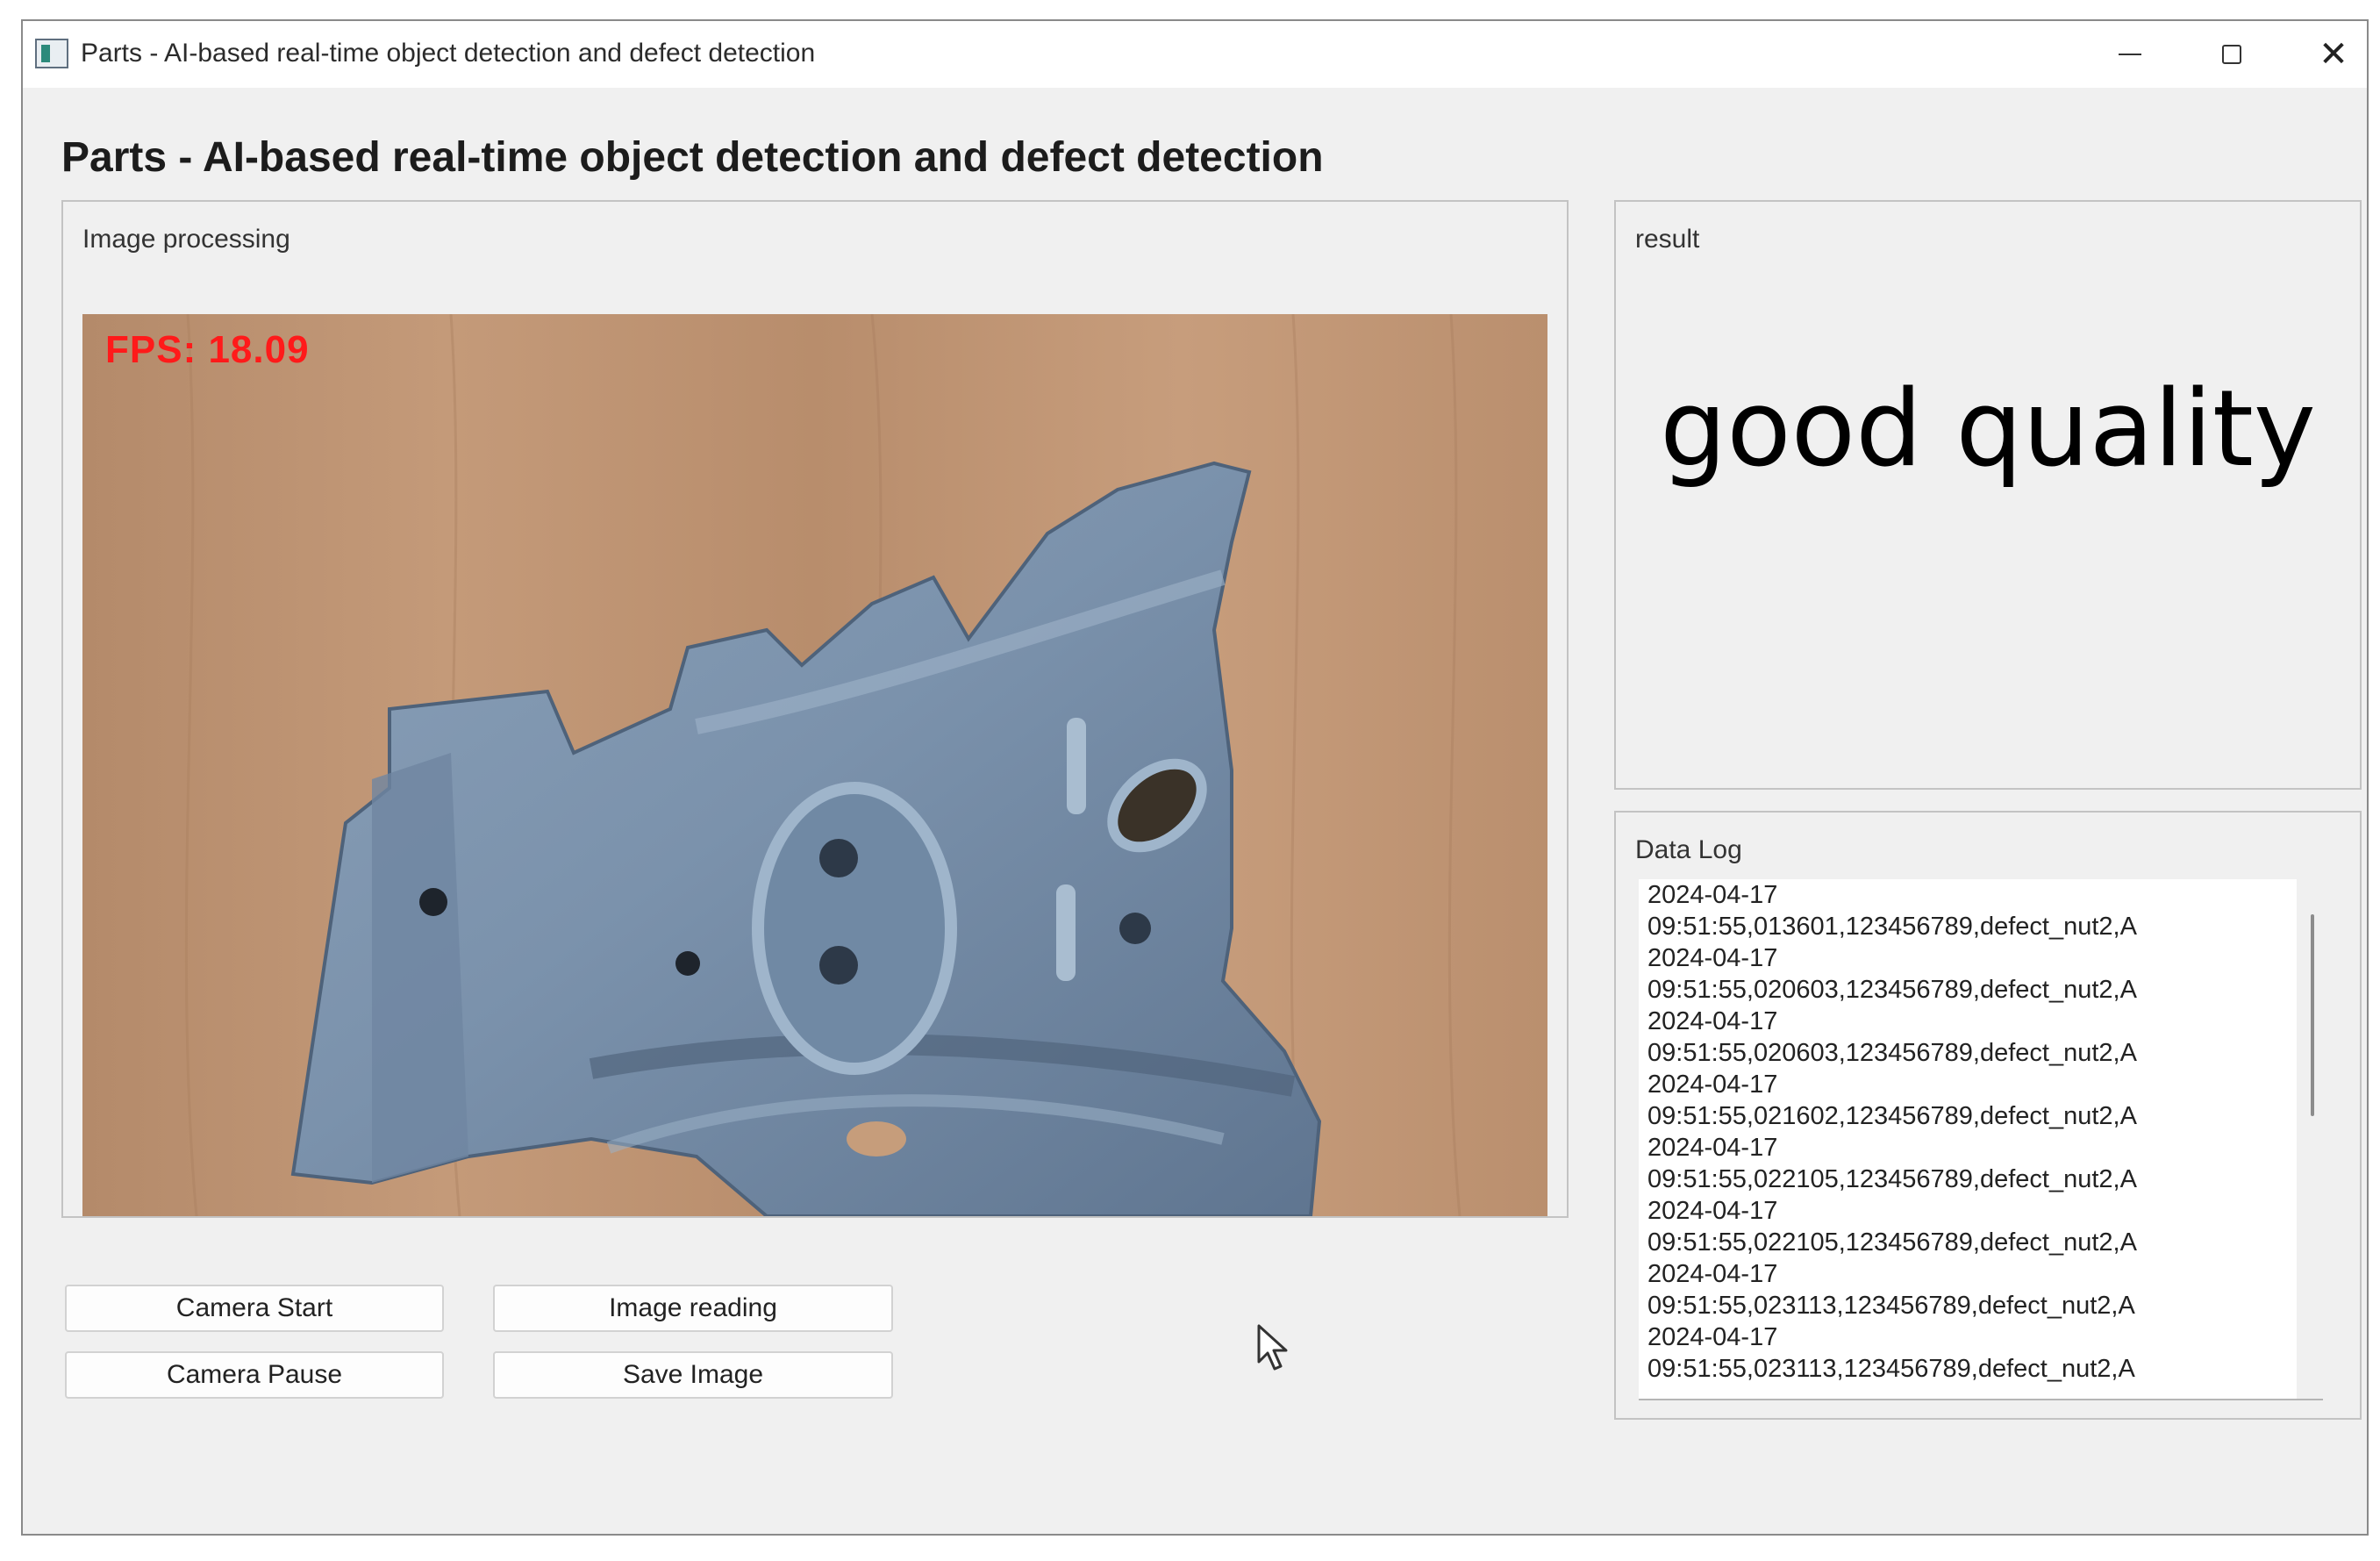 This screenshot has height=1561, width=2380. I want to click on result-group: result good quality, so click(1988, 495).